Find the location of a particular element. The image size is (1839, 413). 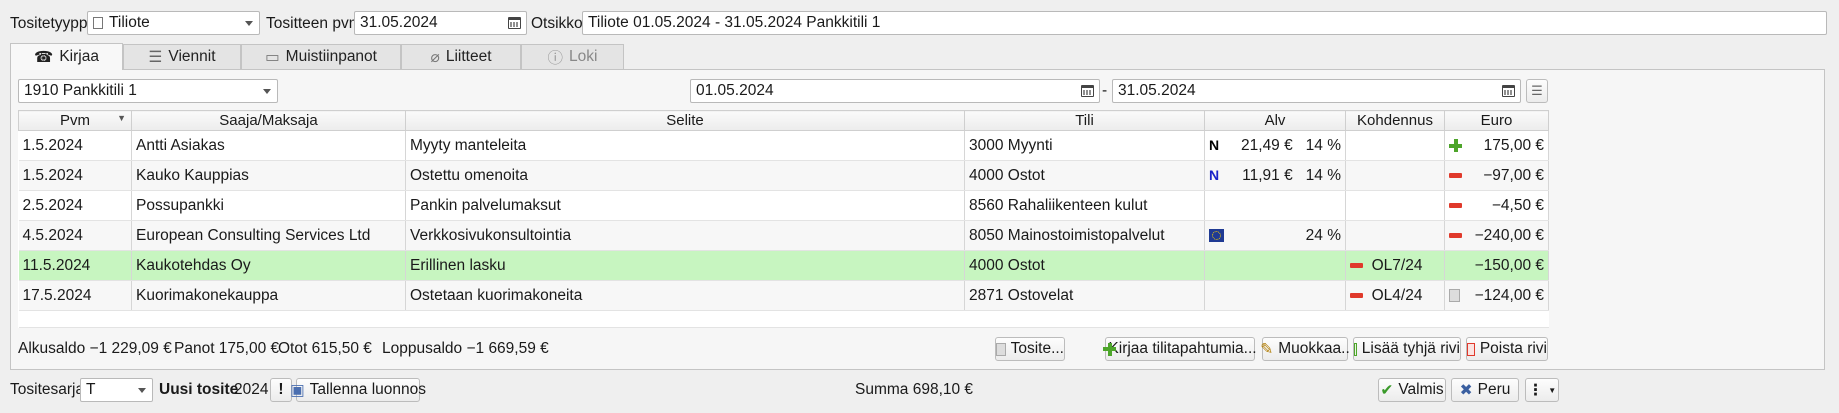

cell-euro: −97,00 € is located at coordinates (1496, 175).